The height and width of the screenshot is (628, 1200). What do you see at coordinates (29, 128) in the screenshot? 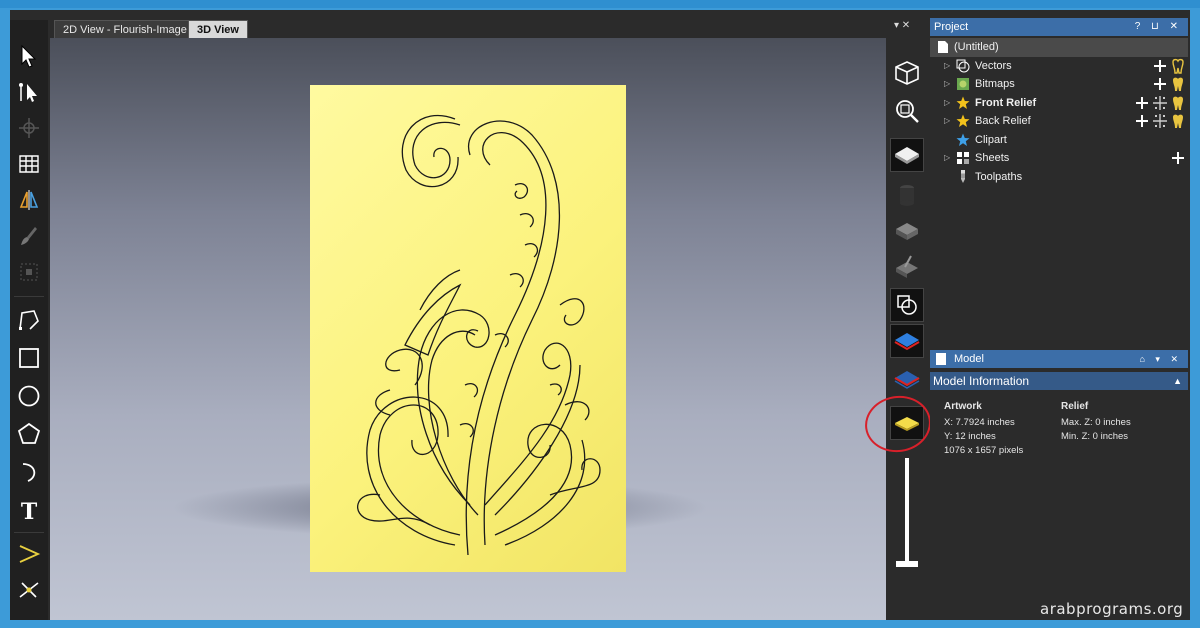
I see `transform-icon` at bounding box center [29, 128].